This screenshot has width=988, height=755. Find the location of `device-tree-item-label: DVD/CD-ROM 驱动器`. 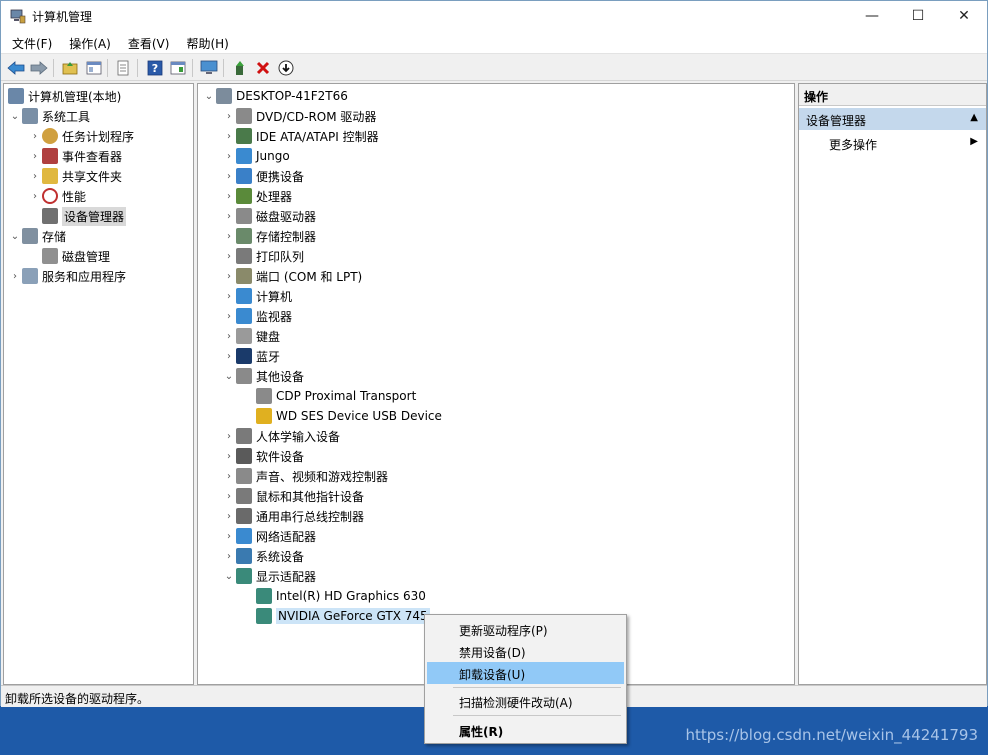

device-tree-item-label: DVD/CD-ROM 驱动器 is located at coordinates (316, 116).